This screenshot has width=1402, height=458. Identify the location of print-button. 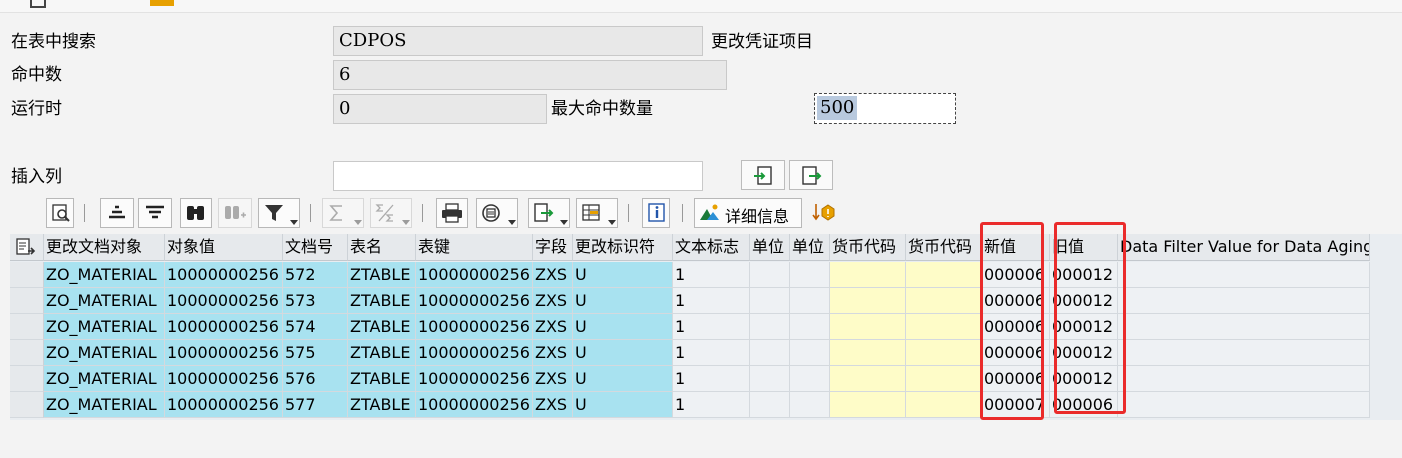
(452, 213).